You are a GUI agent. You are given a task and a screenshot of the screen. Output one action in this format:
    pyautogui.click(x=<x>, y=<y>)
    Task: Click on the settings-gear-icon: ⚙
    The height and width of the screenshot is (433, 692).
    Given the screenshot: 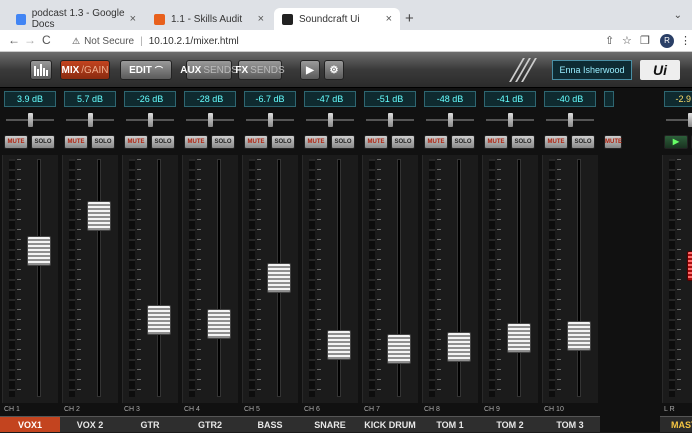 What is the action you would take?
    pyautogui.click(x=334, y=70)
    